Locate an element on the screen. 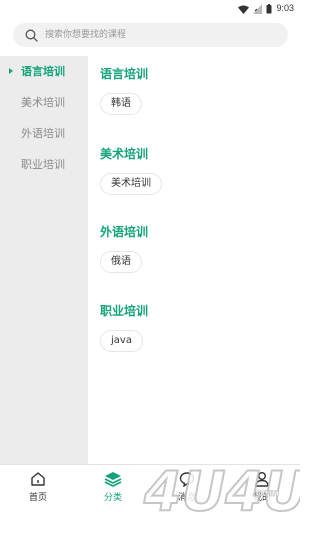 The width and height of the screenshot is (320, 533). sidebar-item-label: 外语培训 is located at coordinates (43, 133).